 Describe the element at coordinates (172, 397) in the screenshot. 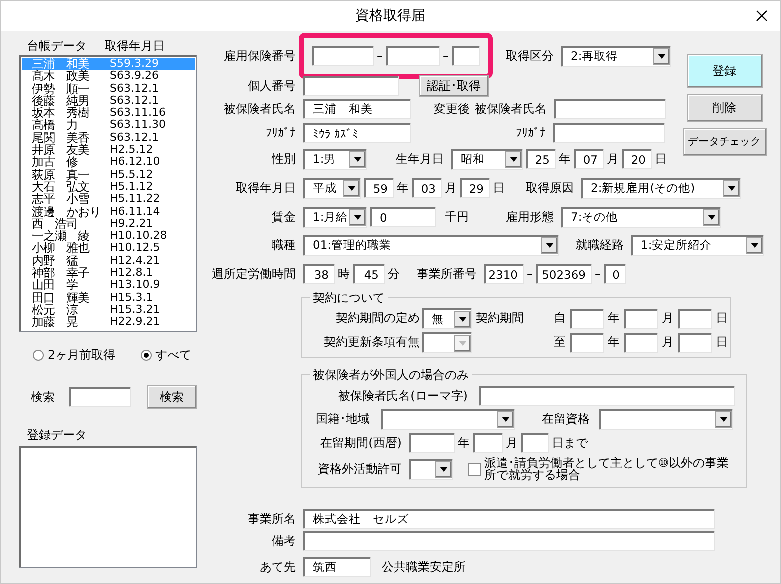

I see `search-button: 検索` at that location.